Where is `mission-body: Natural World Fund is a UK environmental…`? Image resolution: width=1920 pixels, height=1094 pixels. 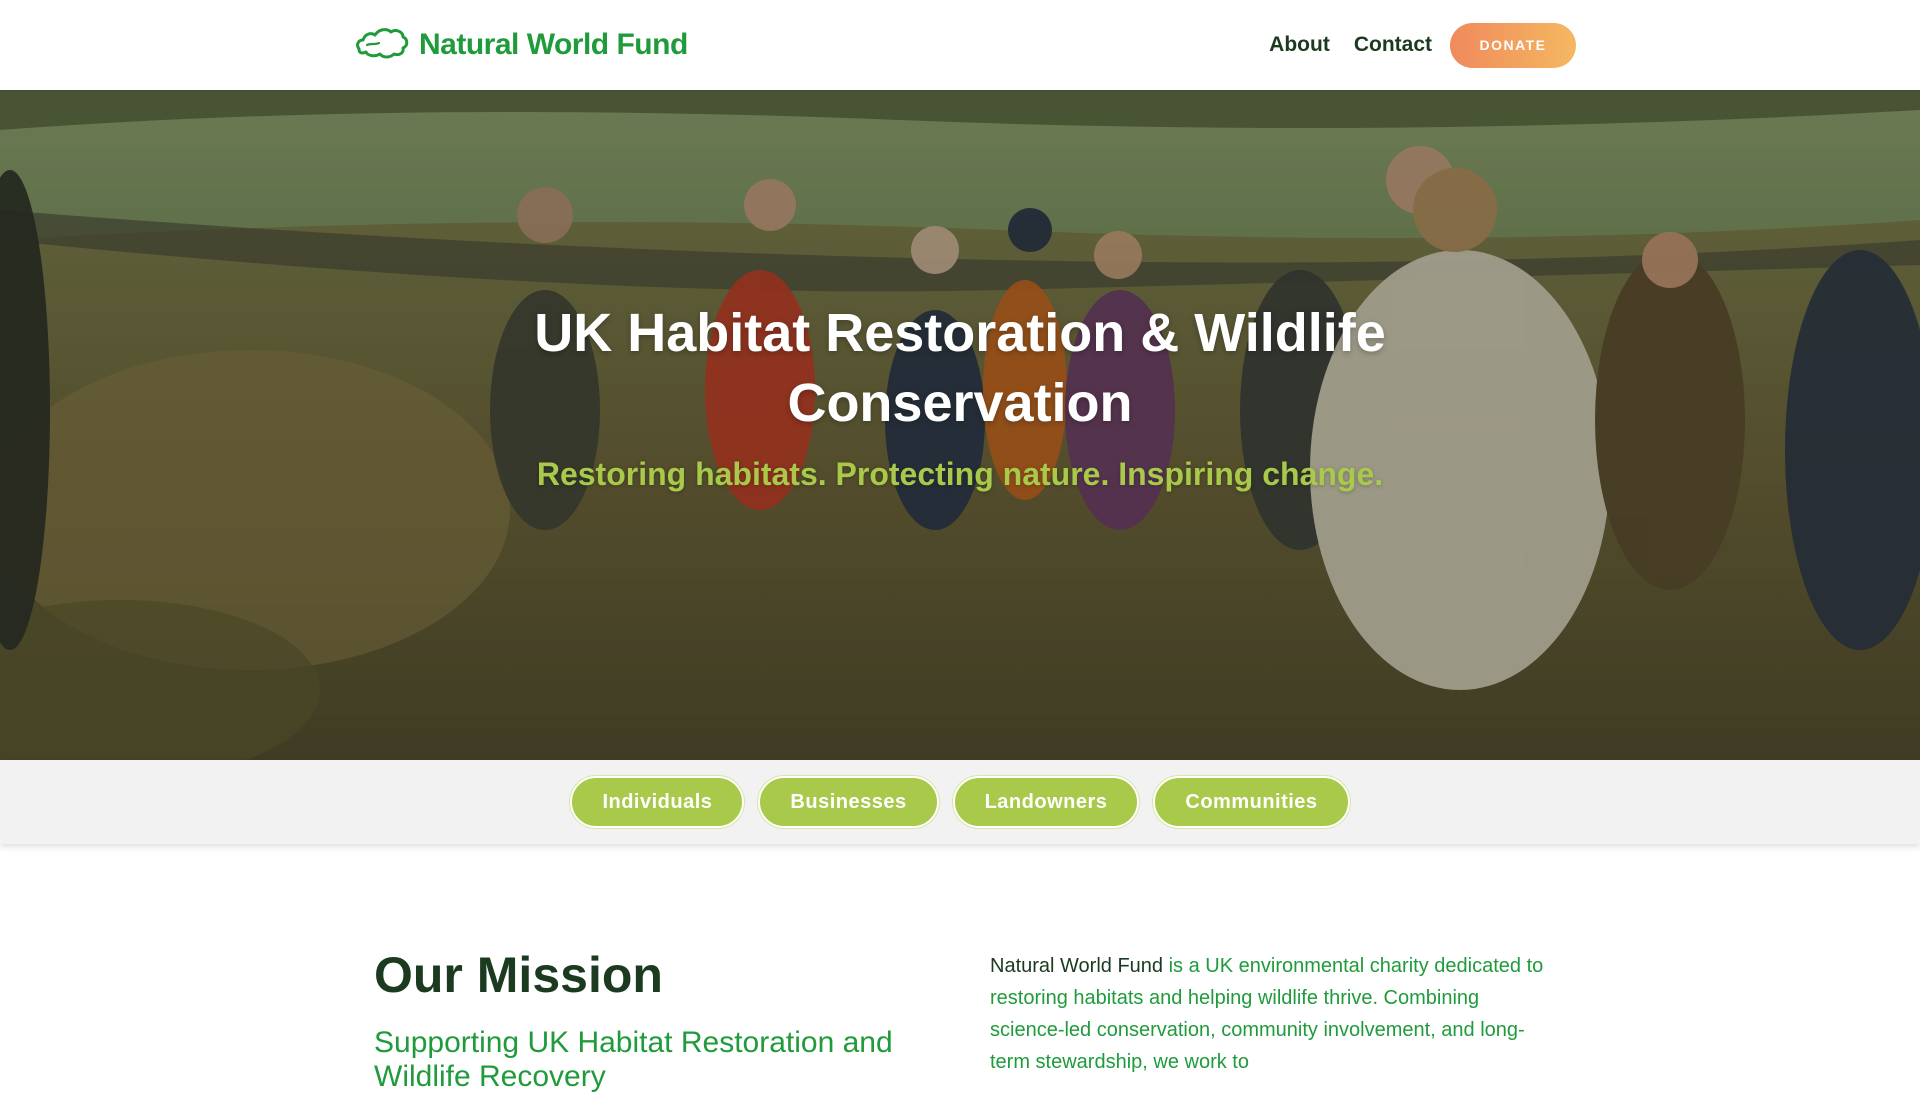 mission-body: Natural World Fund is a UK environmental… is located at coordinates (1270, 1014).